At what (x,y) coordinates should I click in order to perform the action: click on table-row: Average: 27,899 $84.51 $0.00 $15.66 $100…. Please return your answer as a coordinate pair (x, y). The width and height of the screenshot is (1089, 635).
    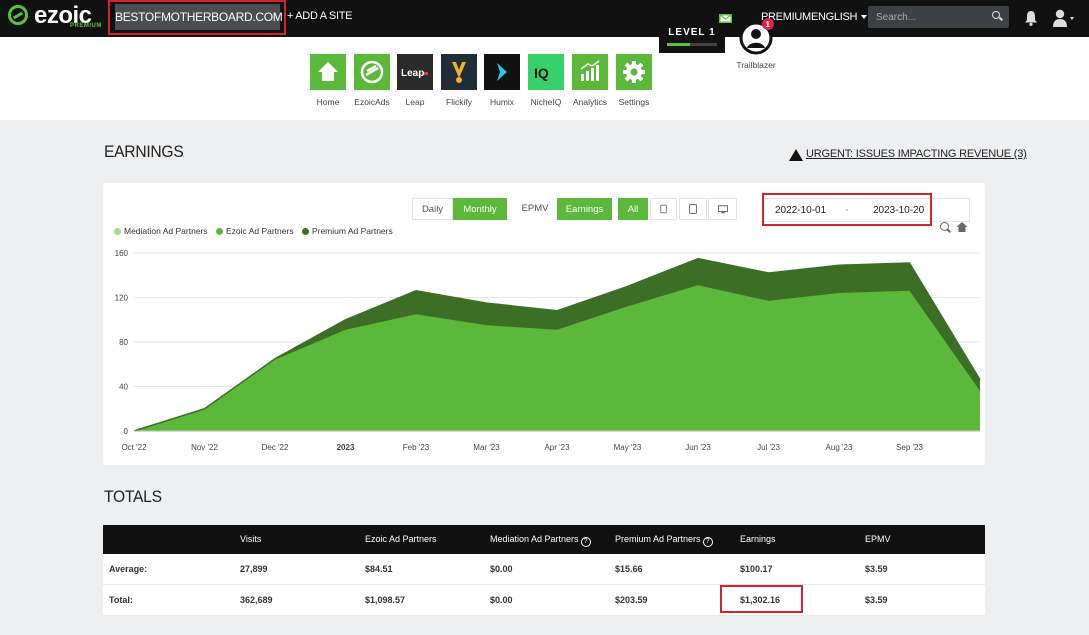
    Looking at the image, I should click on (544, 569).